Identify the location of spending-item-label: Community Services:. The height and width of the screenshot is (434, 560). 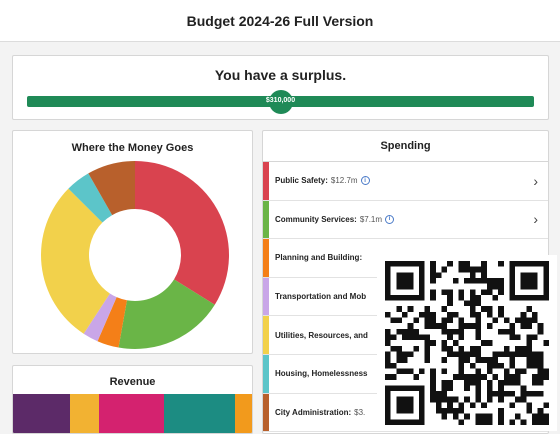
(316, 219).